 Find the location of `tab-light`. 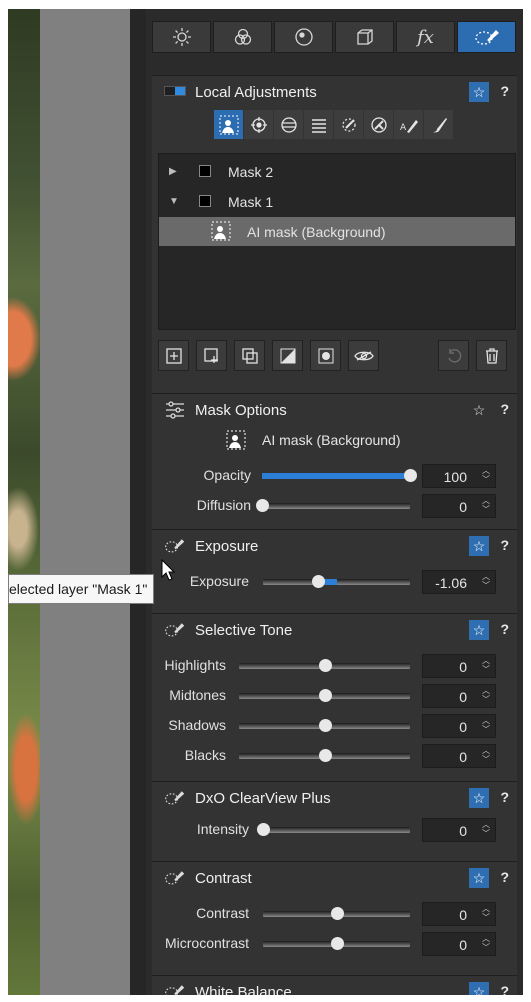

tab-light is located at coordinates (181, 37).